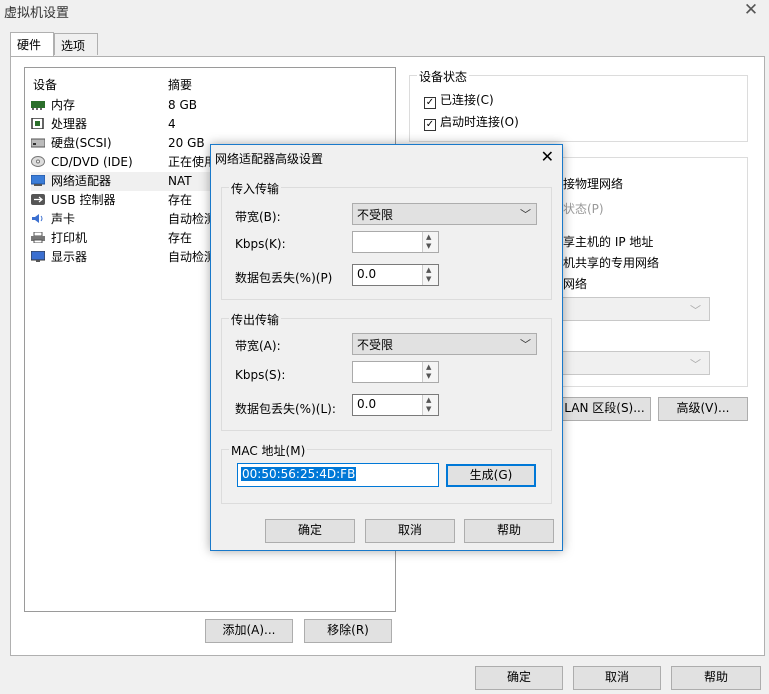 Image resolution: width=769 pixels, height=694 pixels. What do you see at coordinates (375, 345) in the screenshot?
I see `outgoing-bandwidth-value: 不受限` at bounding box center [375, 345].